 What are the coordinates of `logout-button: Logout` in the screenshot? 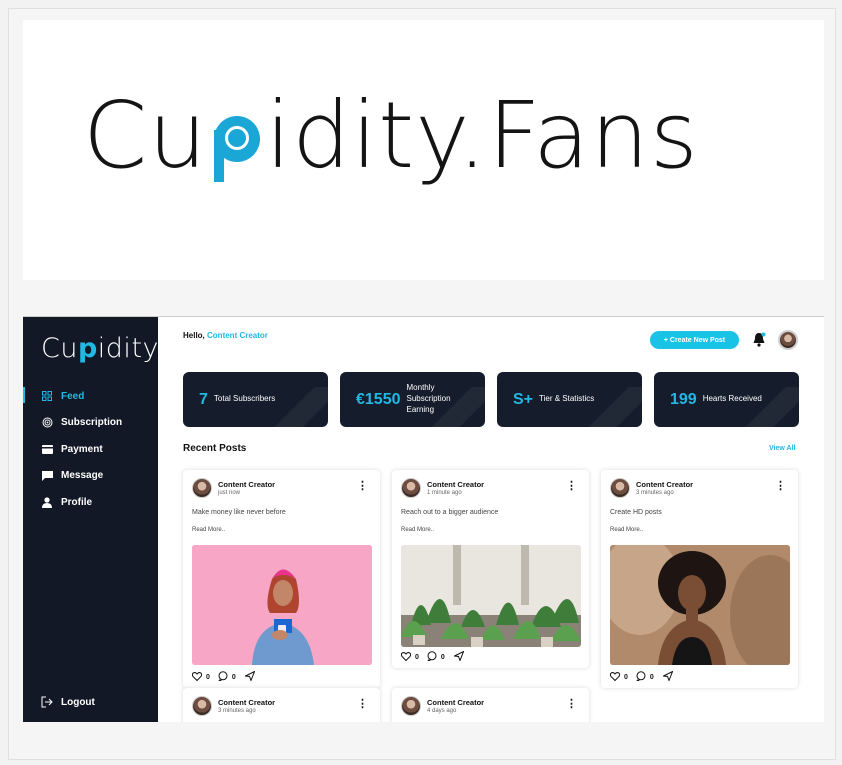 It's located at (68, 702).